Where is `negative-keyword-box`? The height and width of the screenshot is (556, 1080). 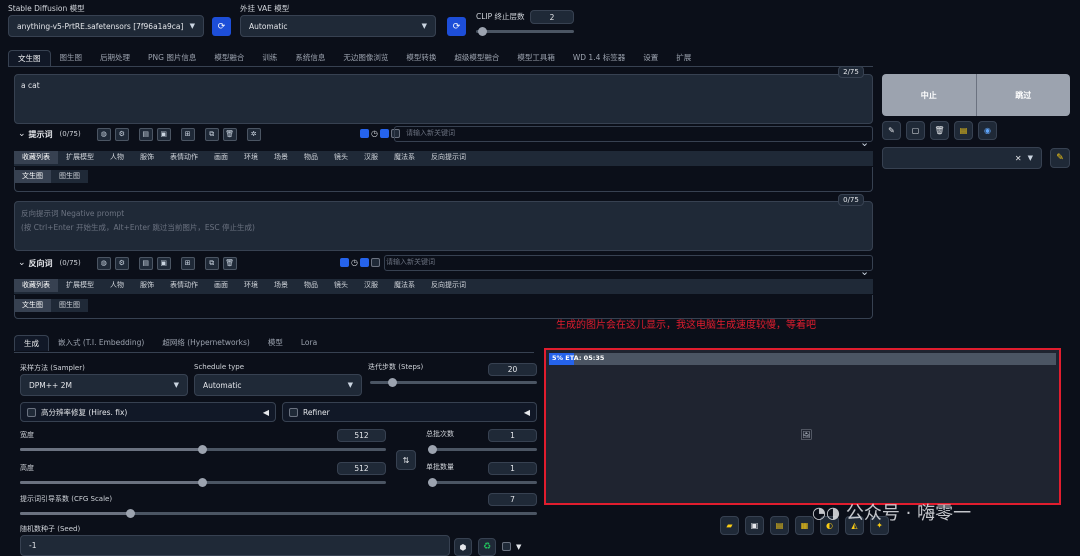
negative-keyword-box is located at coordinates (628, 263).